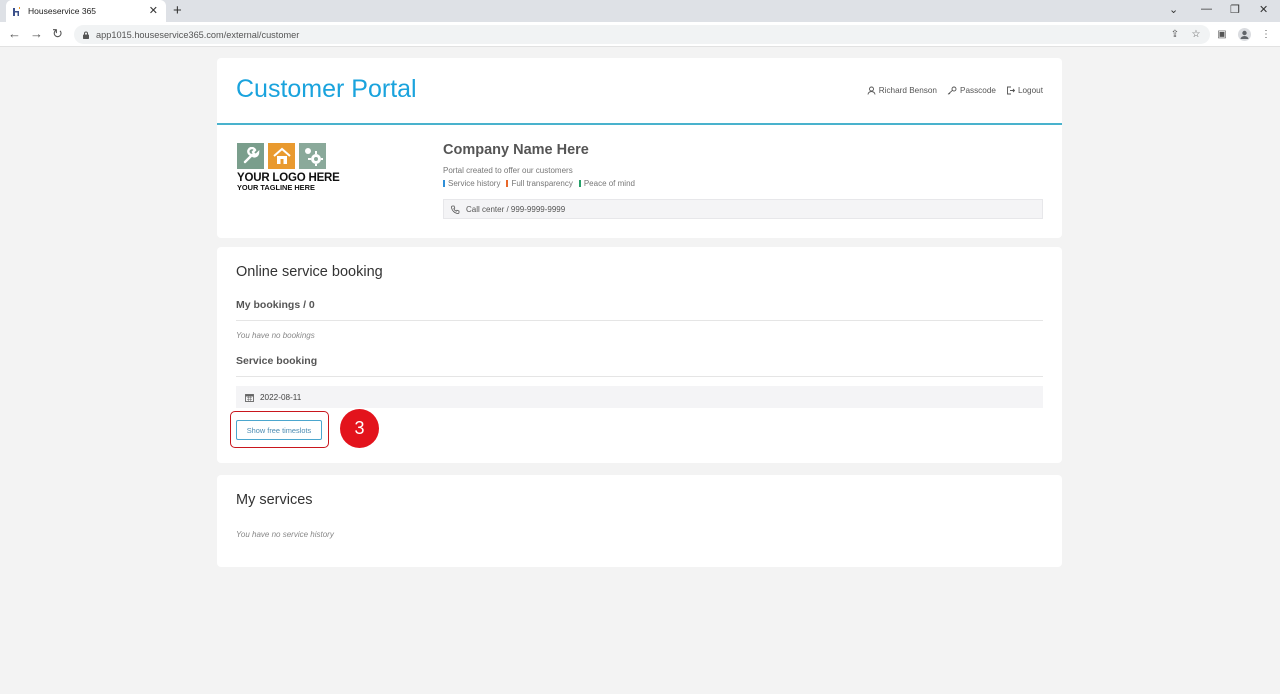 This screenshot has height=694, width=1280. Describe the element at coordinates (36, 34) in the screenshot. I see `forward-icon: →` at that location.